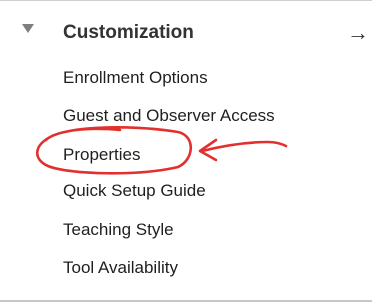 The width and height of the screenshot is (372, 308). I want to click on menu-item-teaching-style: Teaching Style, so click(118, 230).